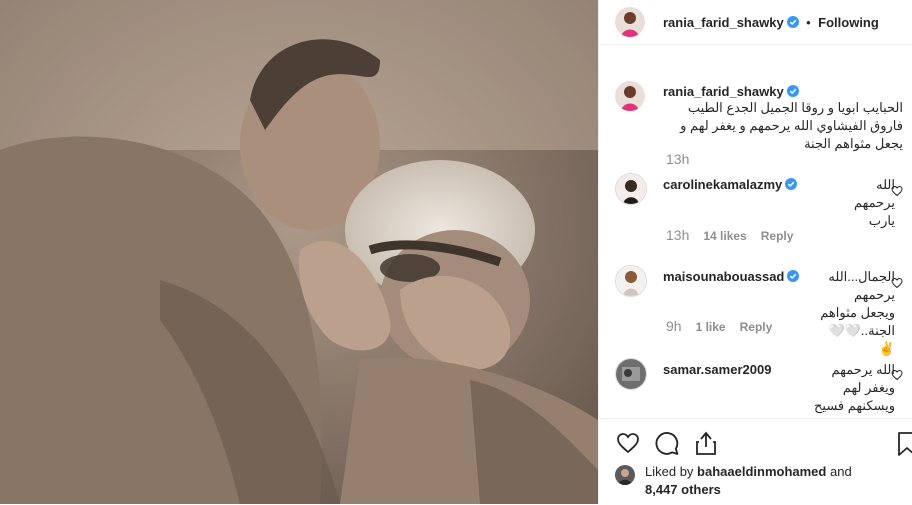 The image size is (912, 505). I want to click on post-header: rania_farid_shawky • Following, so click(755, 22).